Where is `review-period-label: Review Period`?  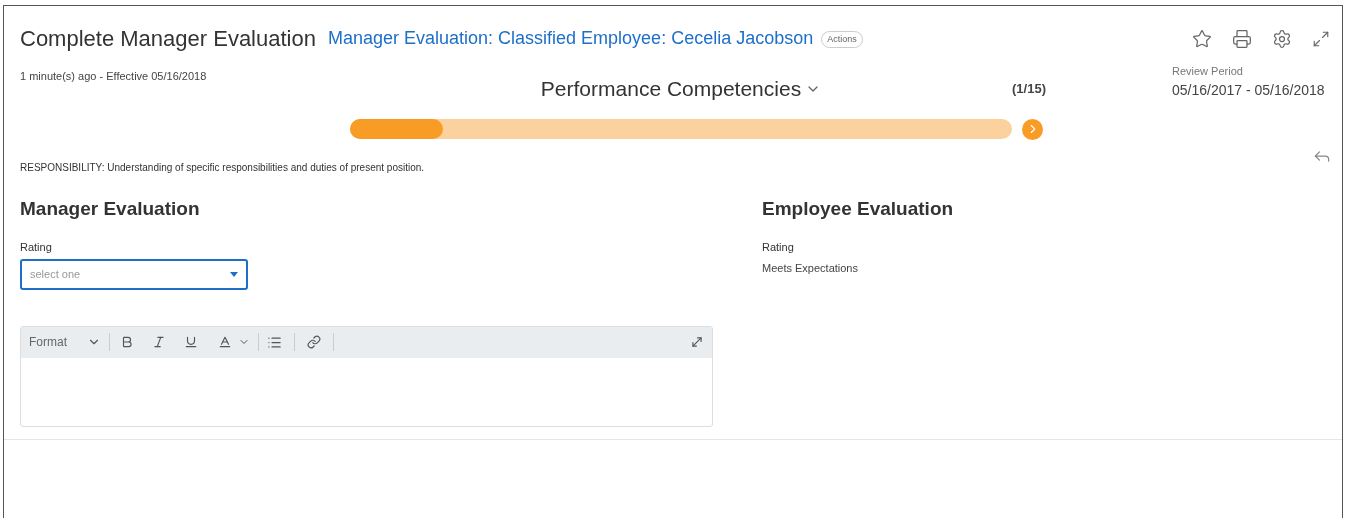
review-period-label: Review Period is located at coordinates (1208, 71).